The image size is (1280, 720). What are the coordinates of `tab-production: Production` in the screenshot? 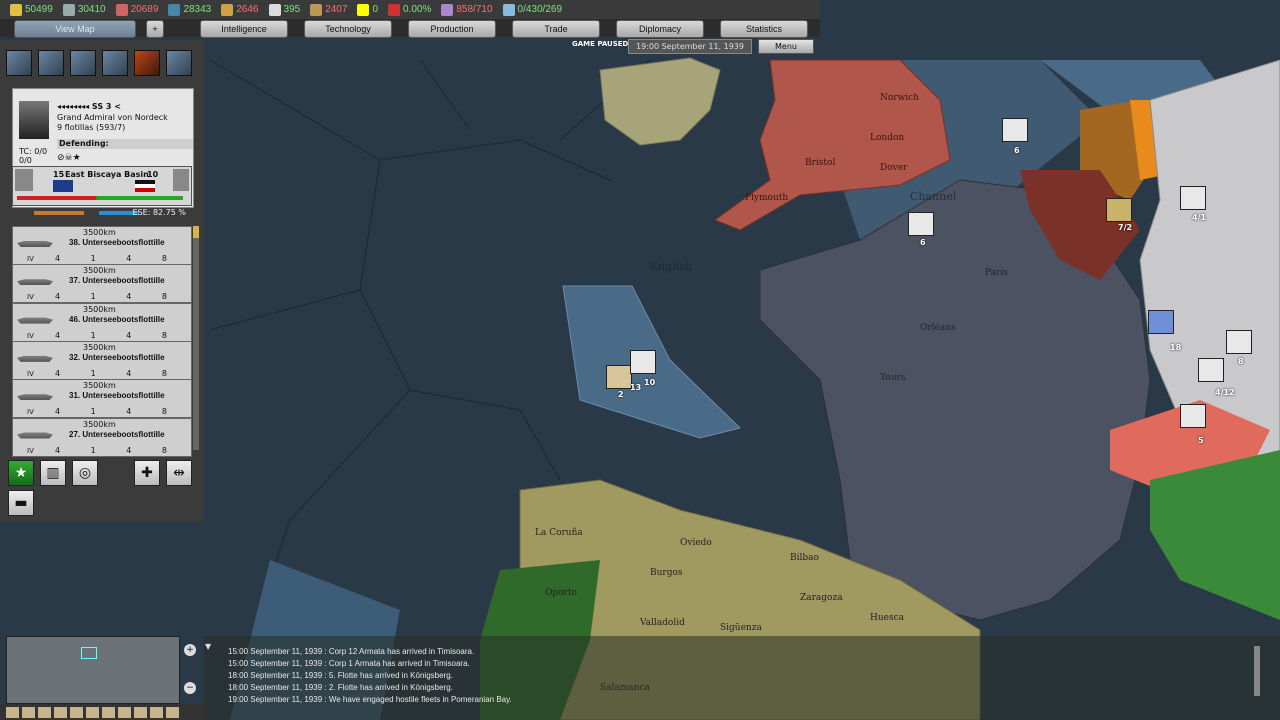 It's located at (452, 29).